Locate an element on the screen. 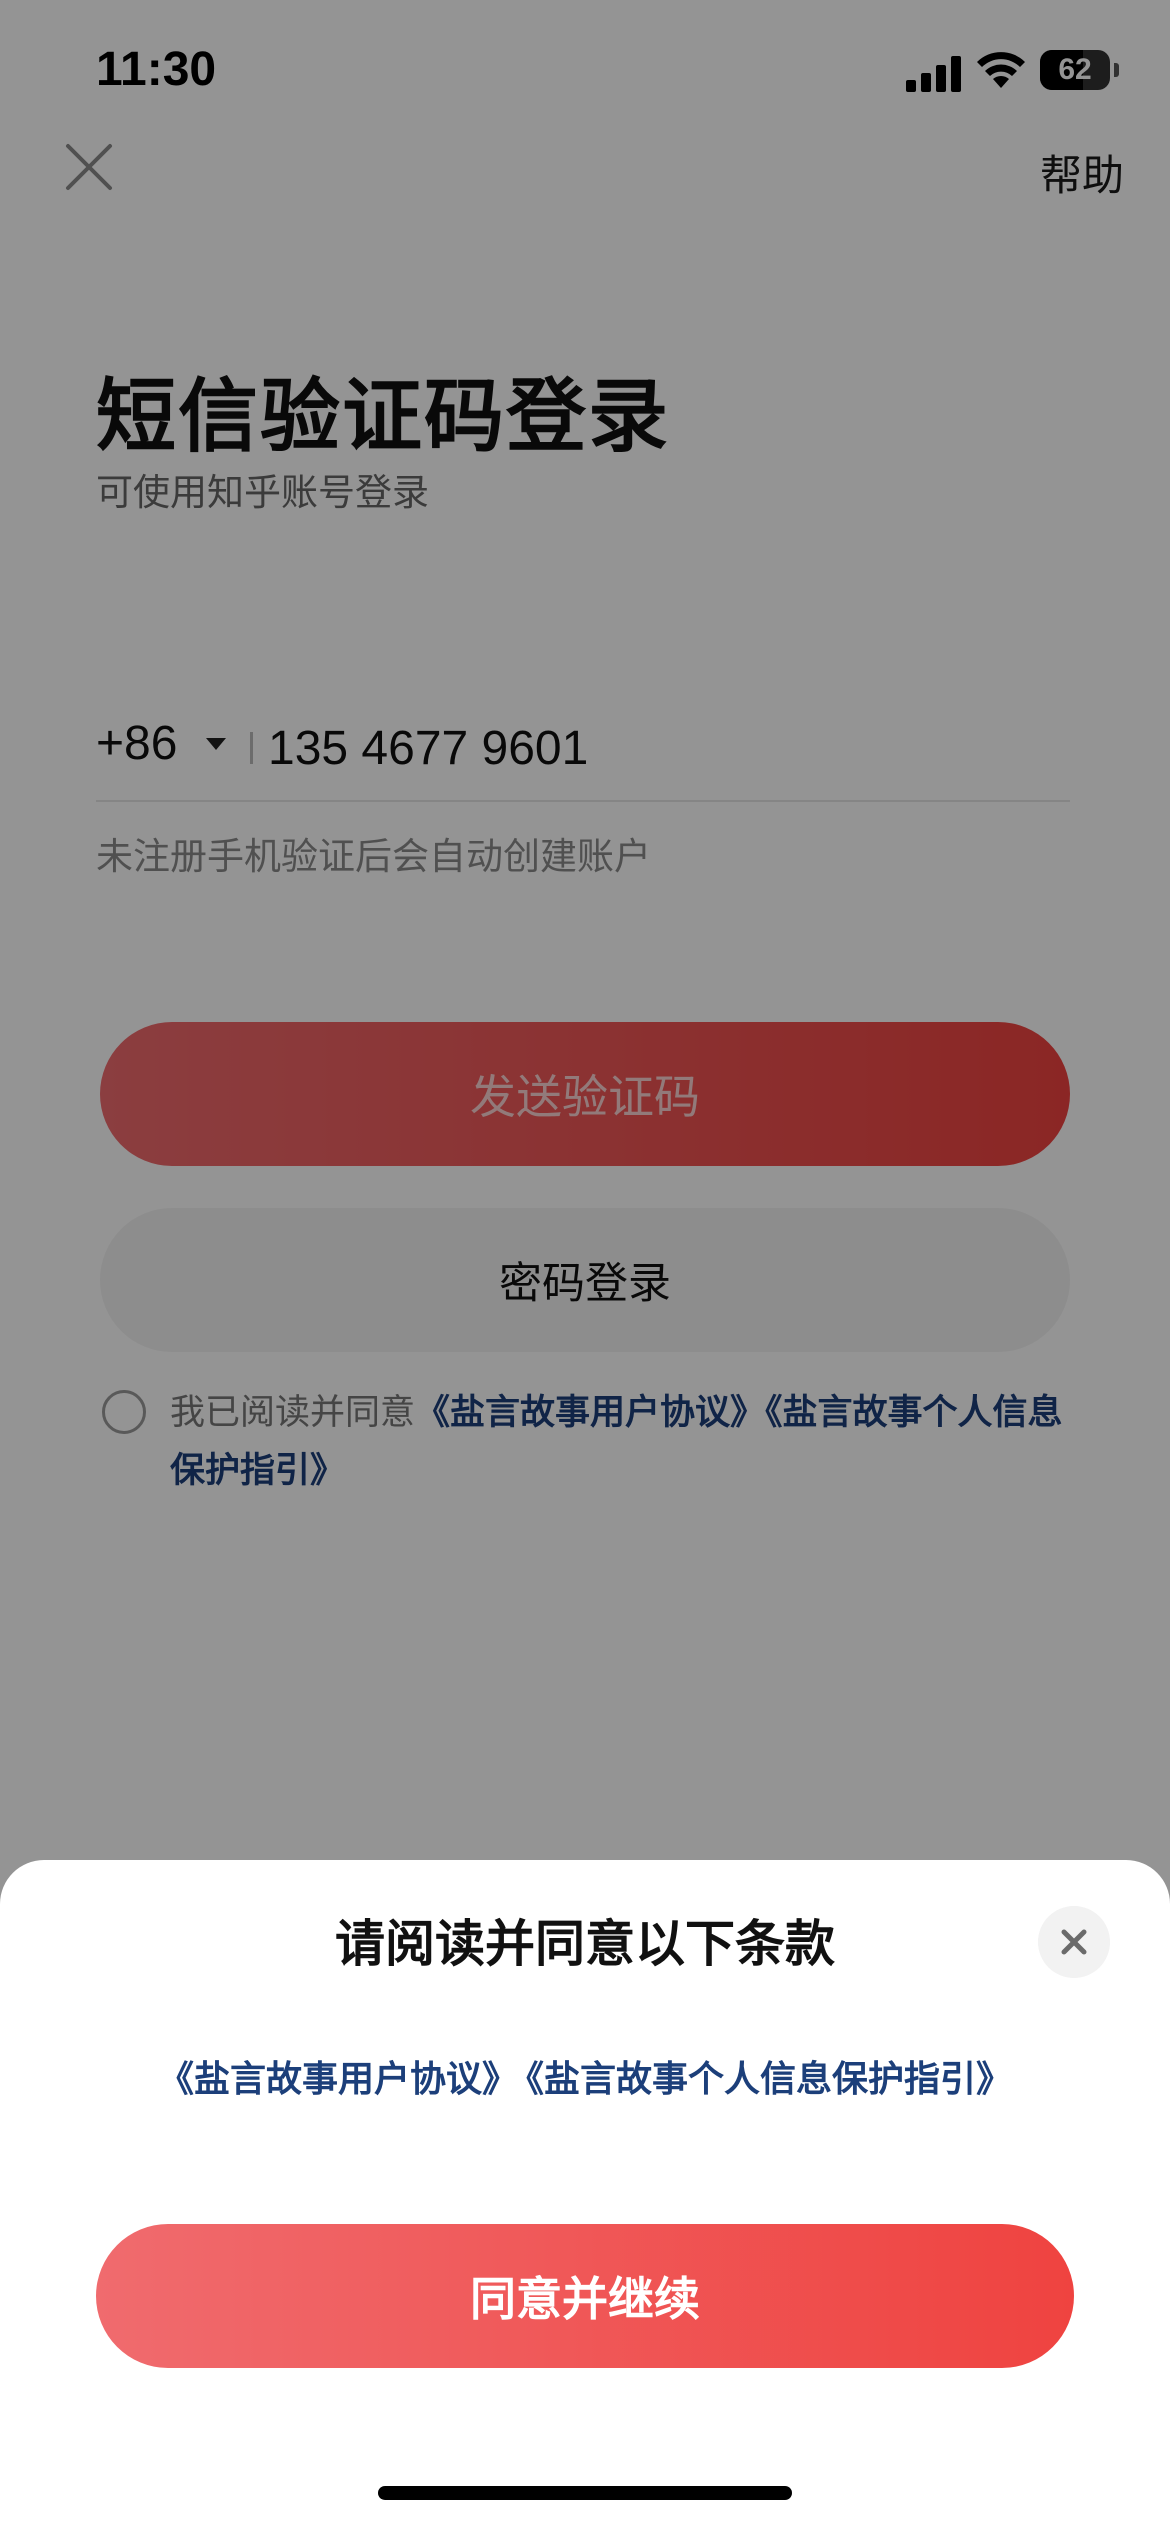 This screenshot has height=2532, width=1170. sheet-privacy-guide-link: 《盐言故事个人信息保护指引》 is located at coordinates (769, 2079).